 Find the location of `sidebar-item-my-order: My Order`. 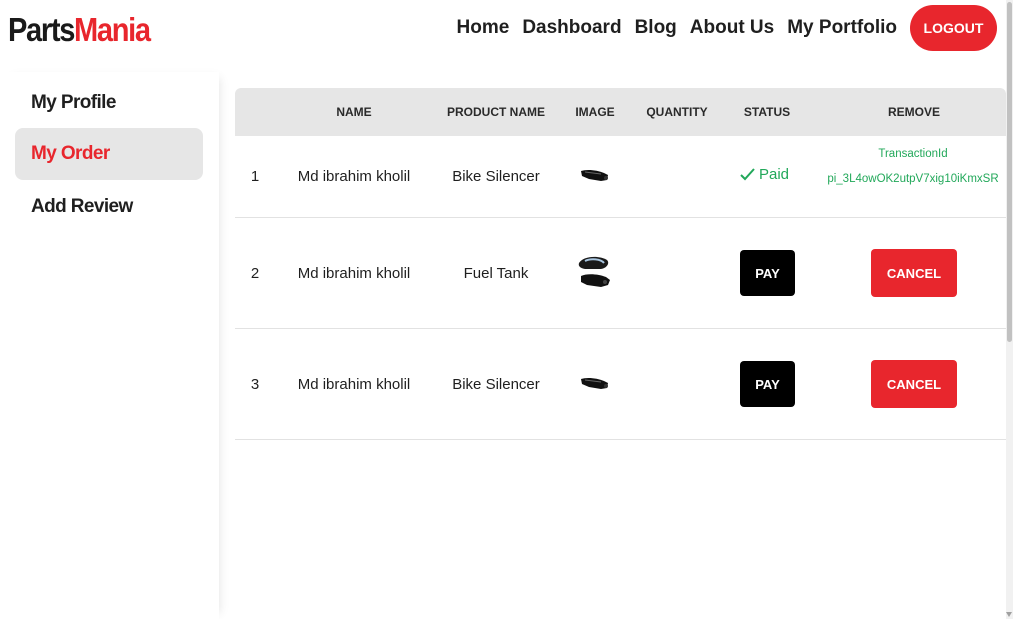

sidebar-item-my-order: My Order is located at coordinates (109, 154).